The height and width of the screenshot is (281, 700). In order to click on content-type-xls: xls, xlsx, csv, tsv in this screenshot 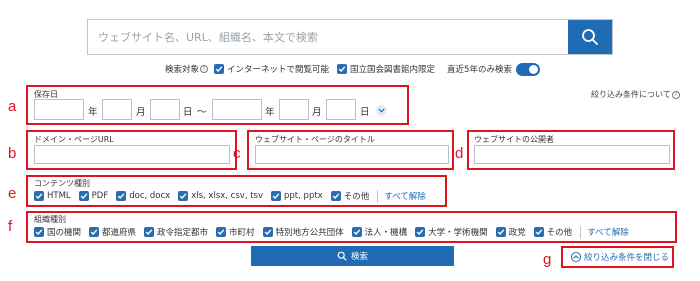, I will do `click(220, 196)`.